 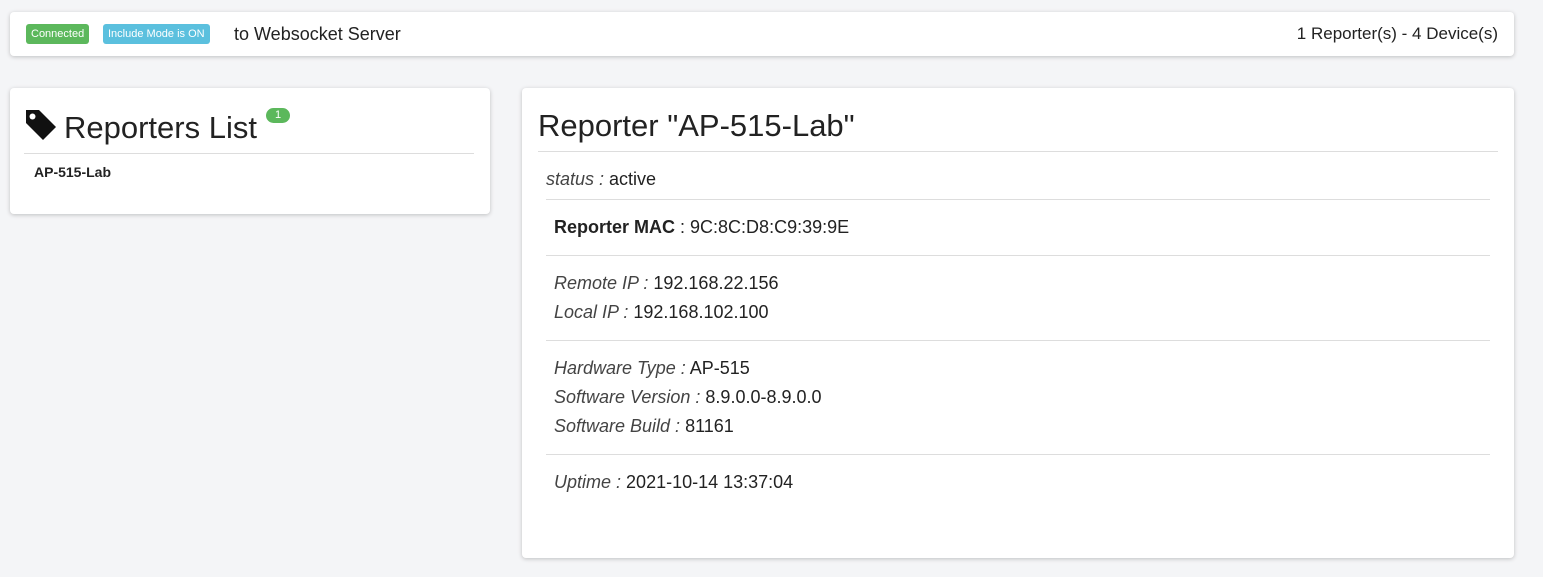 I want to click on software-build-label: Software Build :, so click(x=617, y=426).